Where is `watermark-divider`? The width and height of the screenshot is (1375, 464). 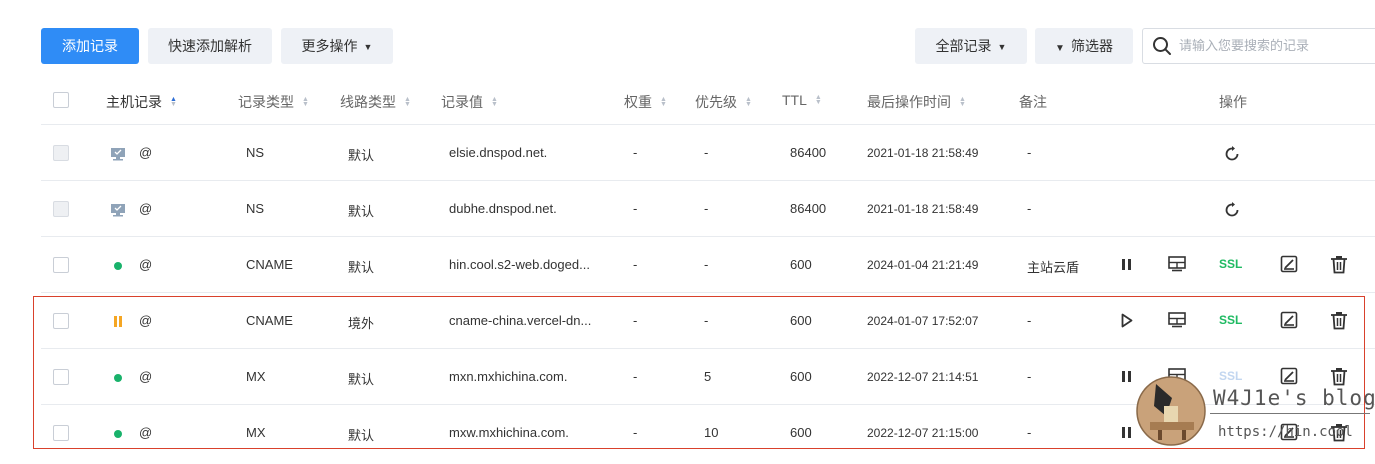
watermark-divider is located at coordinates (1290, 413).